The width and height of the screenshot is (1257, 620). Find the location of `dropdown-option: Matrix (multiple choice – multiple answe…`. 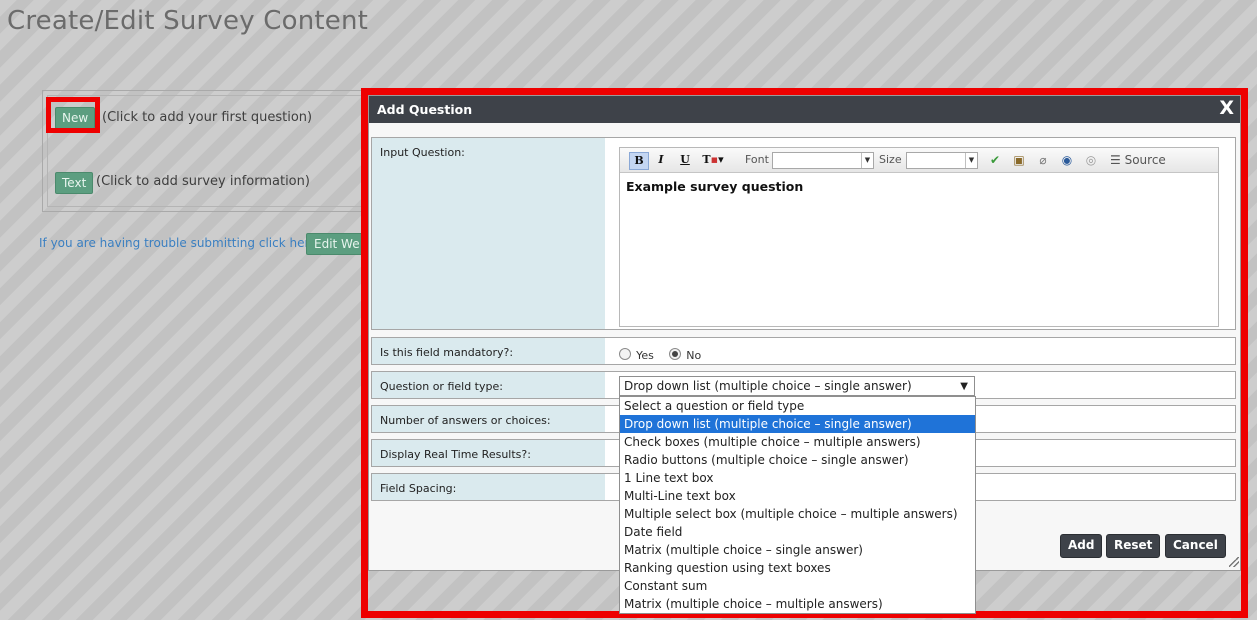

dropdown-option: Matrix (multiple choice – multiple answe… is located at coordinates (797, 604).